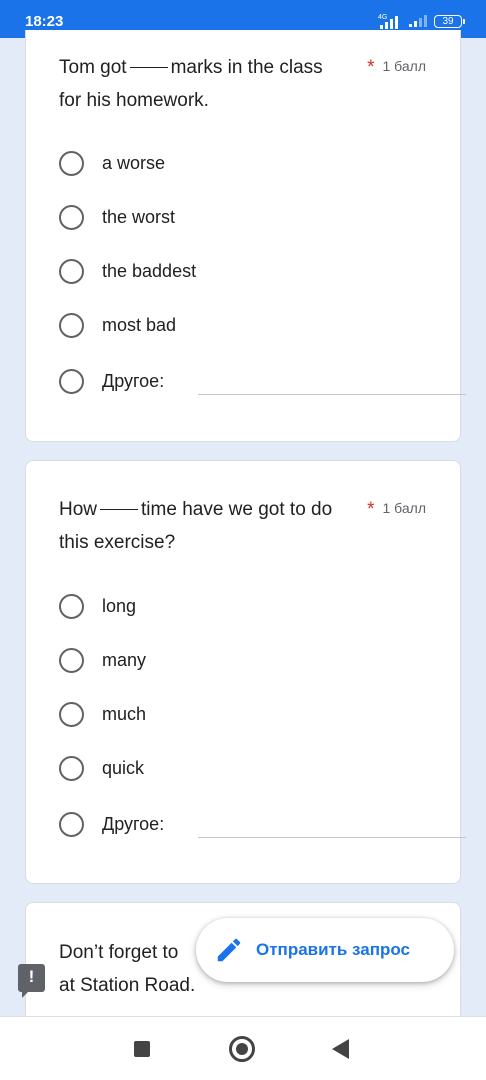 This screenshot has width=486, height=1080. What do you see at coordinates (139, 216) in the screenshot?
I see `option-label: the worst` at bounding box center [139, 216].